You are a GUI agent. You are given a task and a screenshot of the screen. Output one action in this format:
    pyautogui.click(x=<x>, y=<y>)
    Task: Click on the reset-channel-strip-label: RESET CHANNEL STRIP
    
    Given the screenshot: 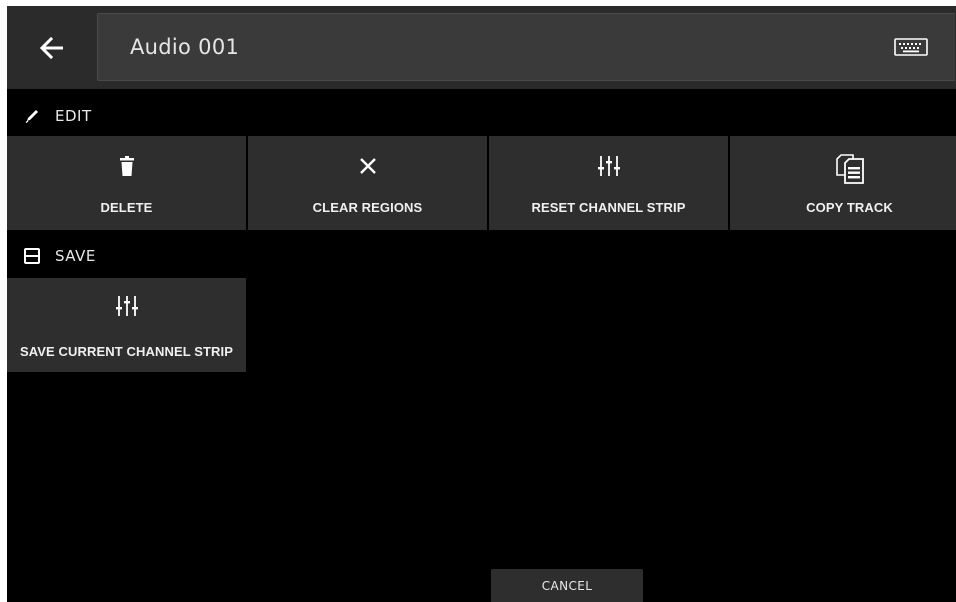 What is the action you would take?
    pyautogui.click(x=608, y=207)
    